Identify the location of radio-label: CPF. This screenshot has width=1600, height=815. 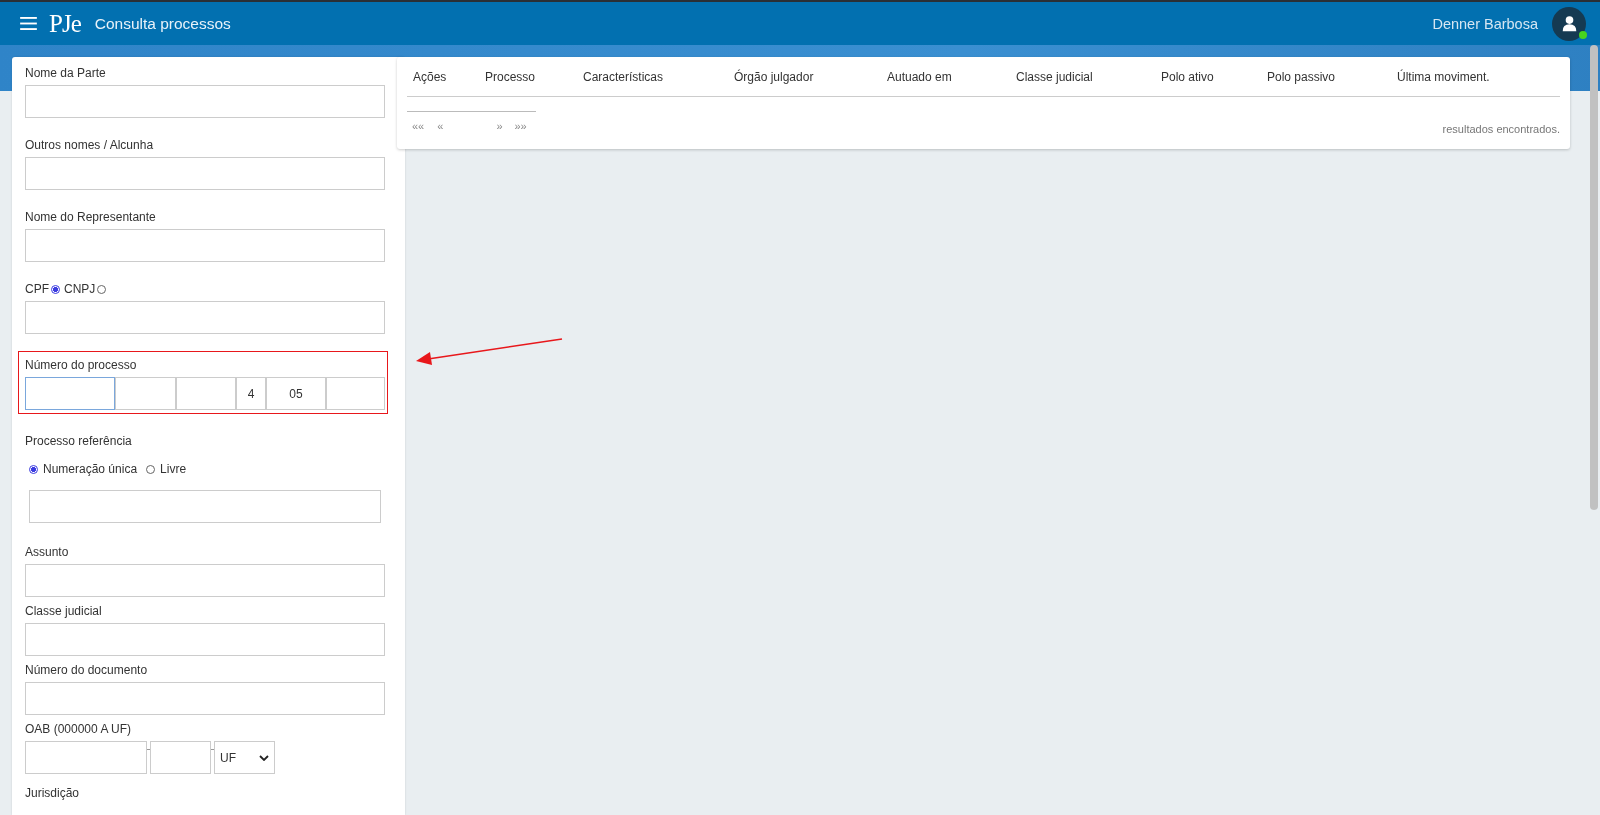
(37, 289).